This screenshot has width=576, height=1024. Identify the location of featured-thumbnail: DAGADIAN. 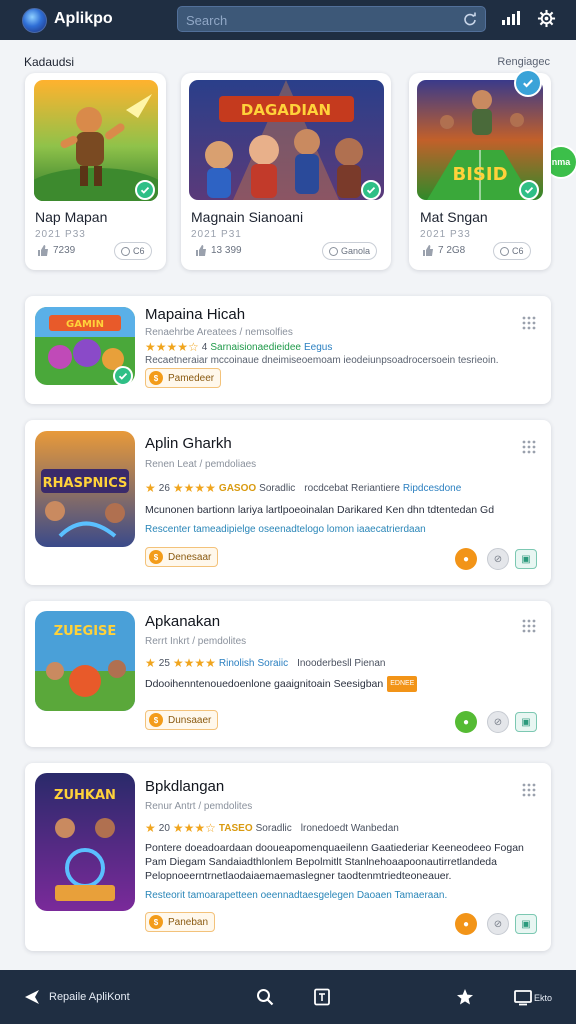
(286, 140).